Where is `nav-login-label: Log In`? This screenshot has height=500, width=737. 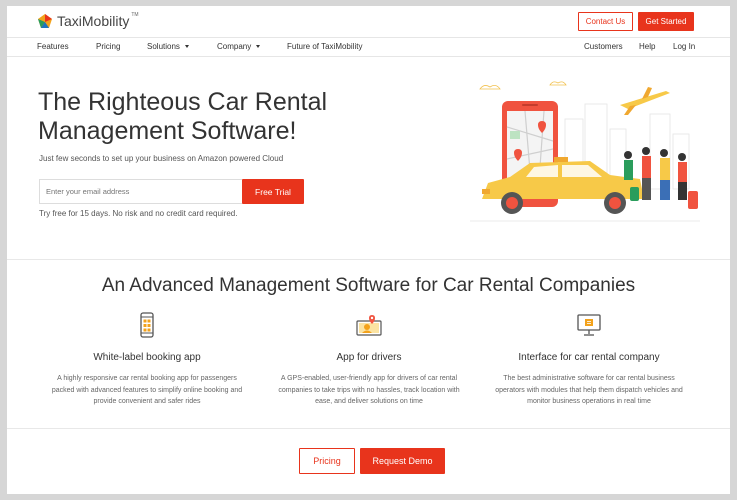
nav-login-label: Log In is located at coordinates (684, 46).